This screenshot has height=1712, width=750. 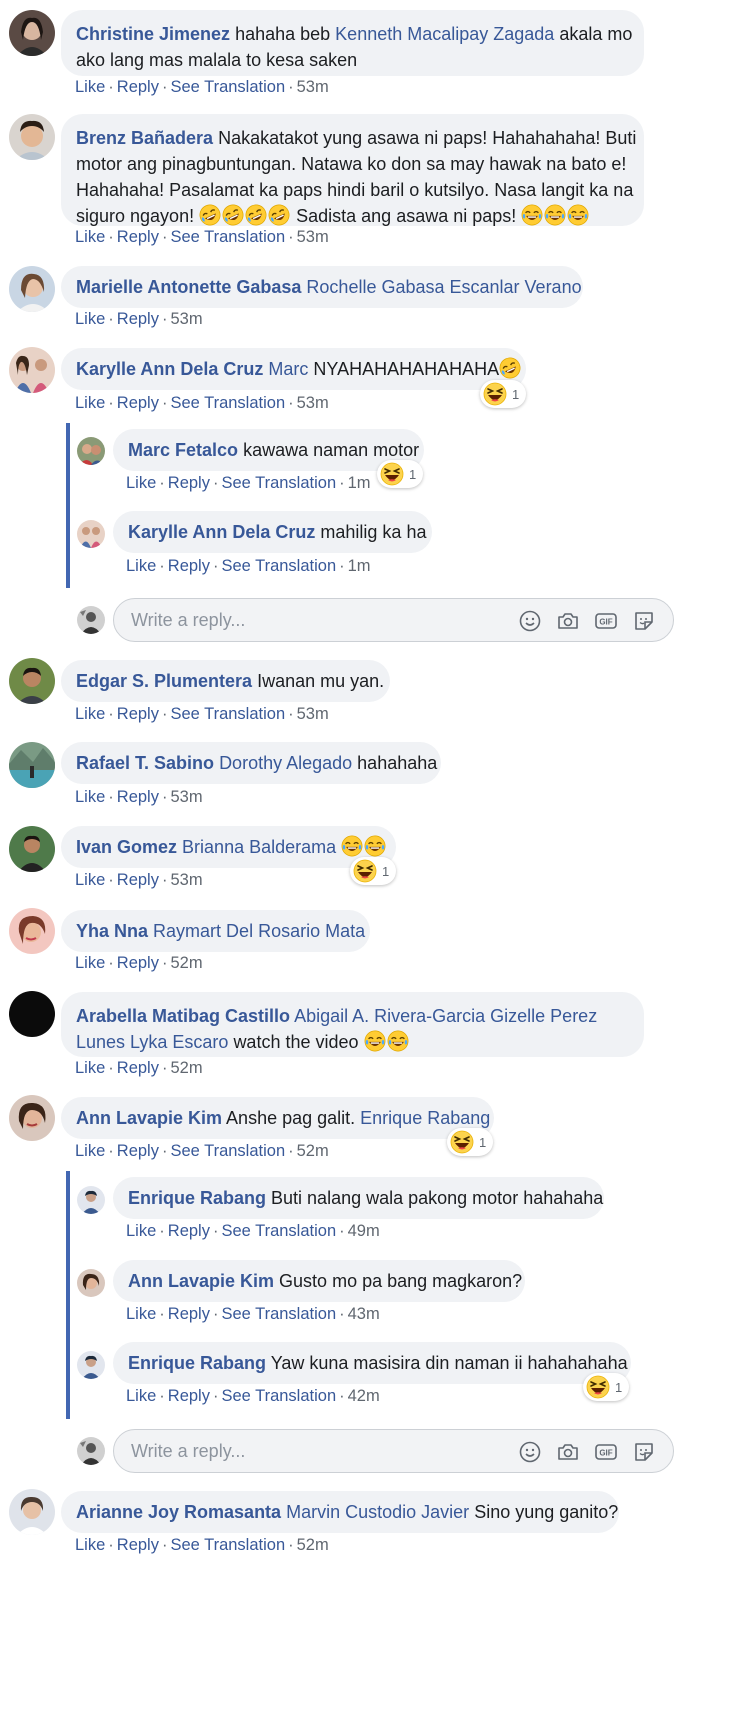 What do you see at coordinates (259, 847) in the screenshot?
I see `mention-link: Brianna Balderama` at bounding box center [259, 847].